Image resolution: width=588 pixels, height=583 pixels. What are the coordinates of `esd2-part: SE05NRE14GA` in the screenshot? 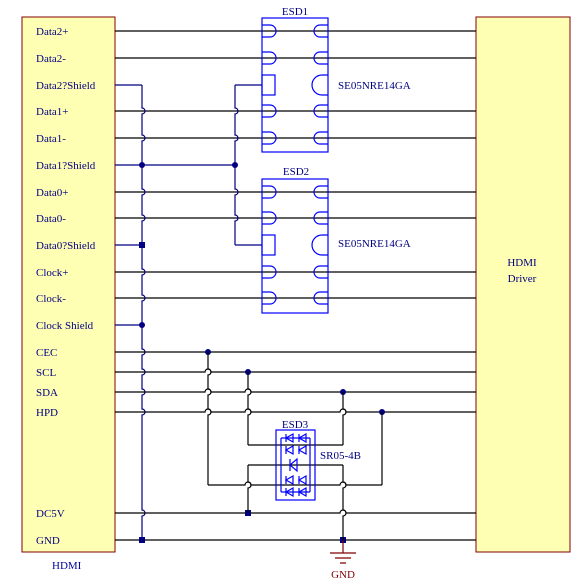 It's located at (374, 244).